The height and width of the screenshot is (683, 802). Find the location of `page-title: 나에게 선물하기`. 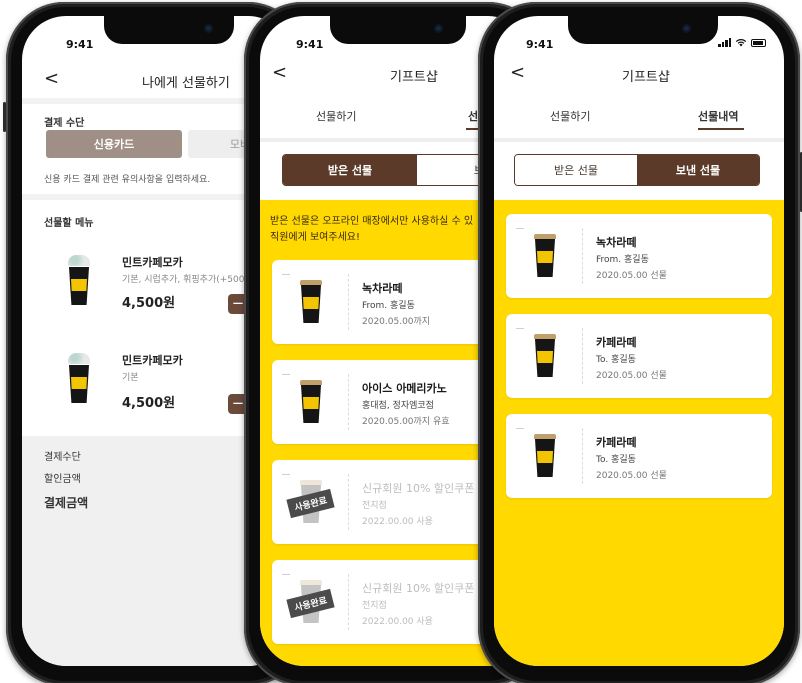

page-title: 나에게 선물하기 is located at coordinates (186, 83).